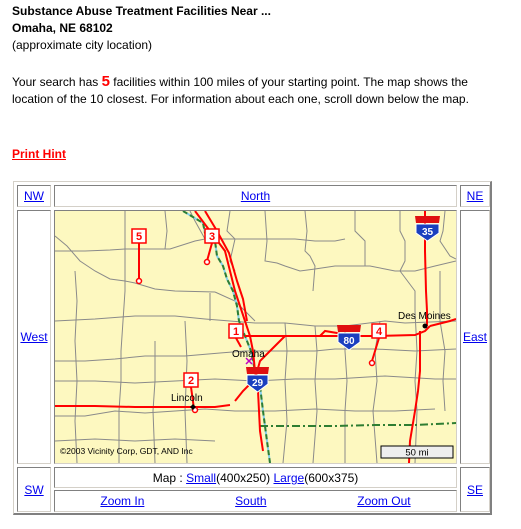 This screenshot has width=521, height=529. What do you see at coordinates (379, 332) in the screenshot?
I see `svg-text: 4` at bounding box center [379, 332].